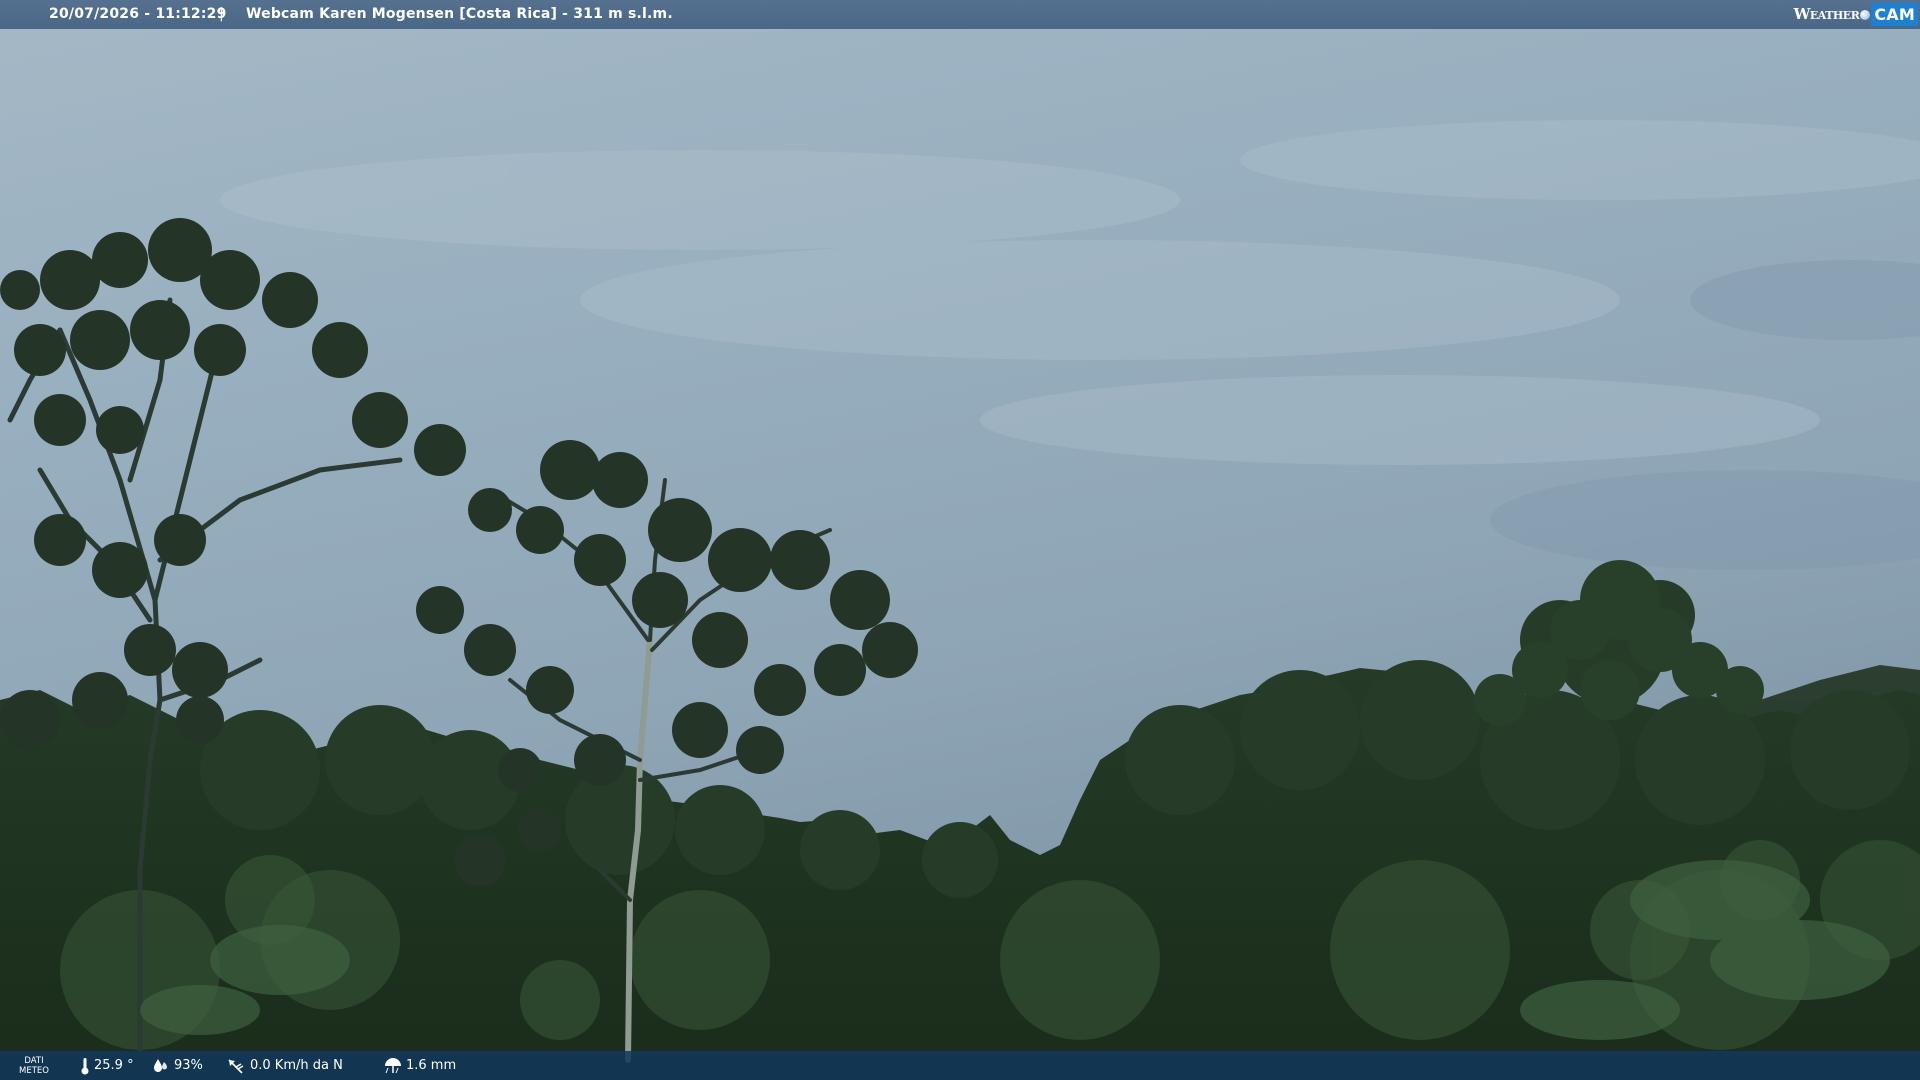 Image resolution: width=1920 pixels, height=1080 pixels. I want to click on logo-weather-text: Weather, so click(1826, 14).